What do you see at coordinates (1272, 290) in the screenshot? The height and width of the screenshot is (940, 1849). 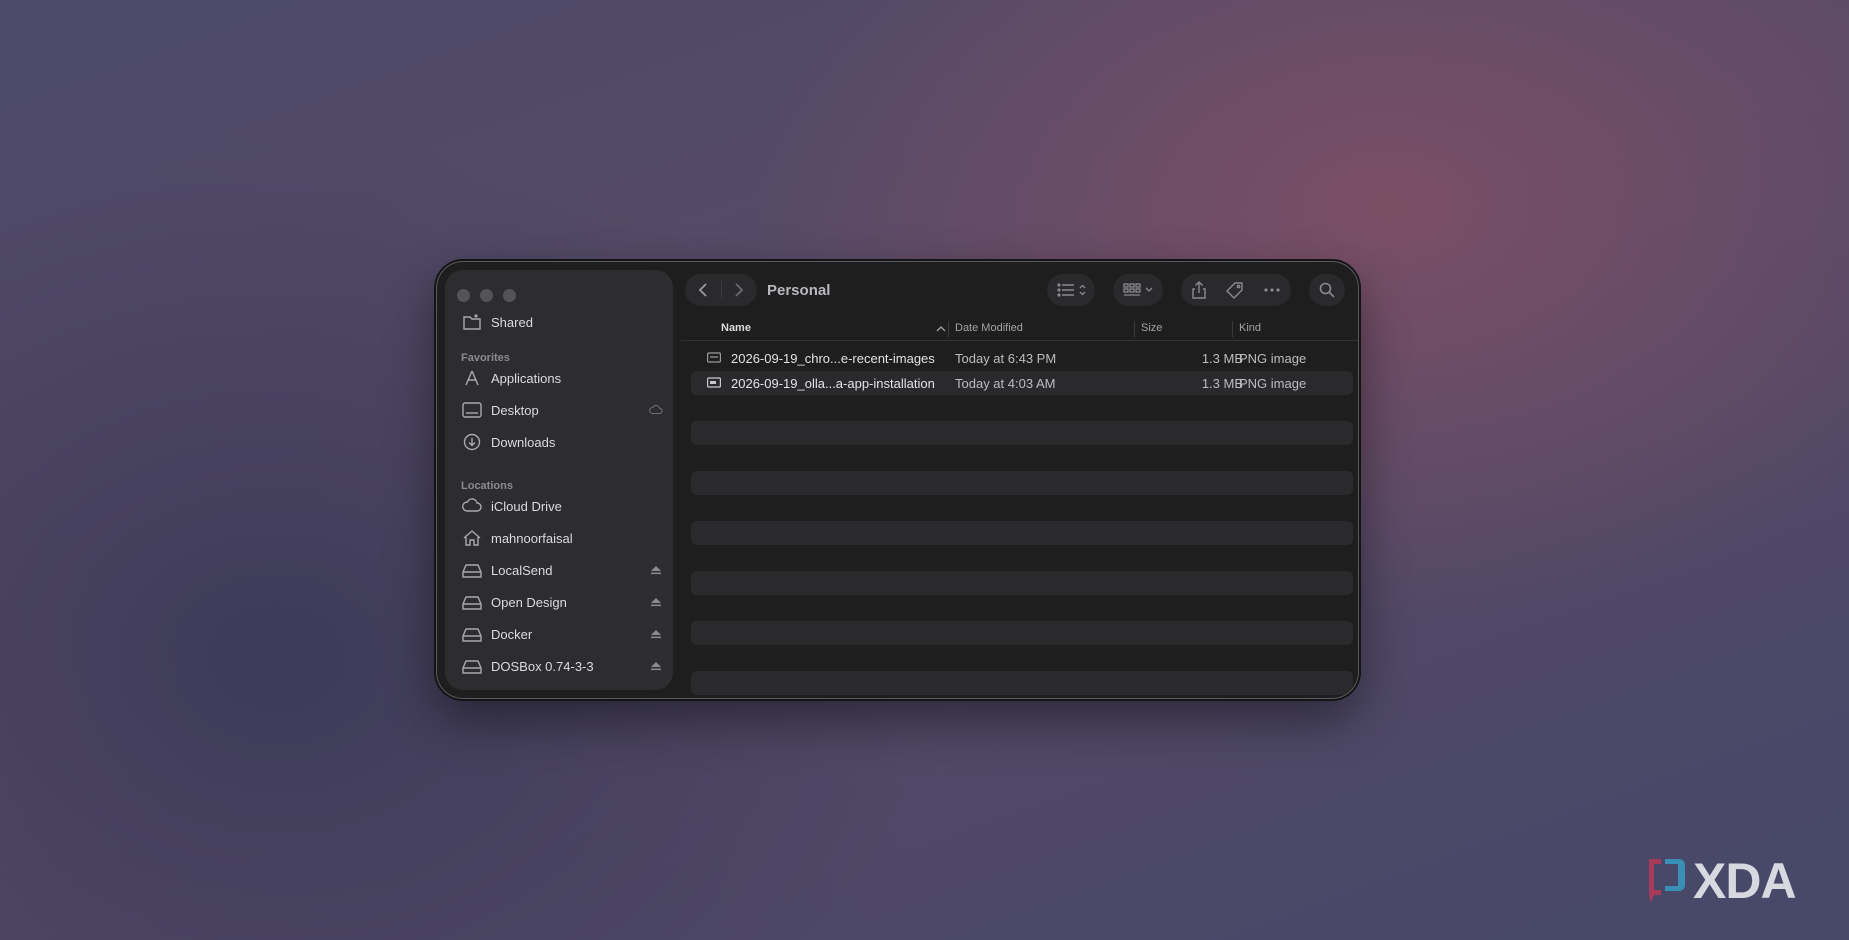 I see `more-icon` at bounding box center [1272, 290].